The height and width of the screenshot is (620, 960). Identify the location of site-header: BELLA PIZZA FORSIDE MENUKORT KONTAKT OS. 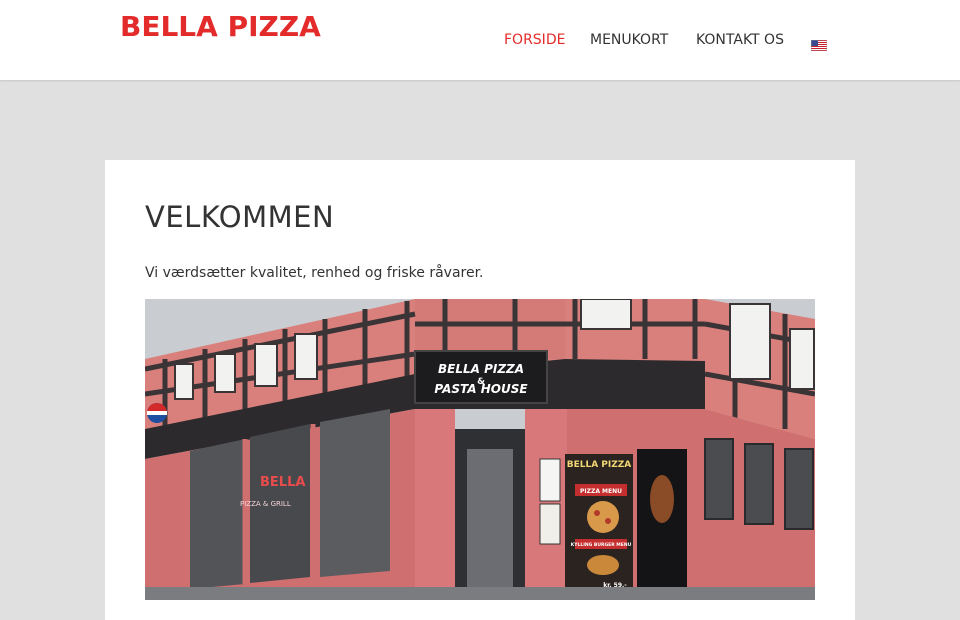
(480, 40).